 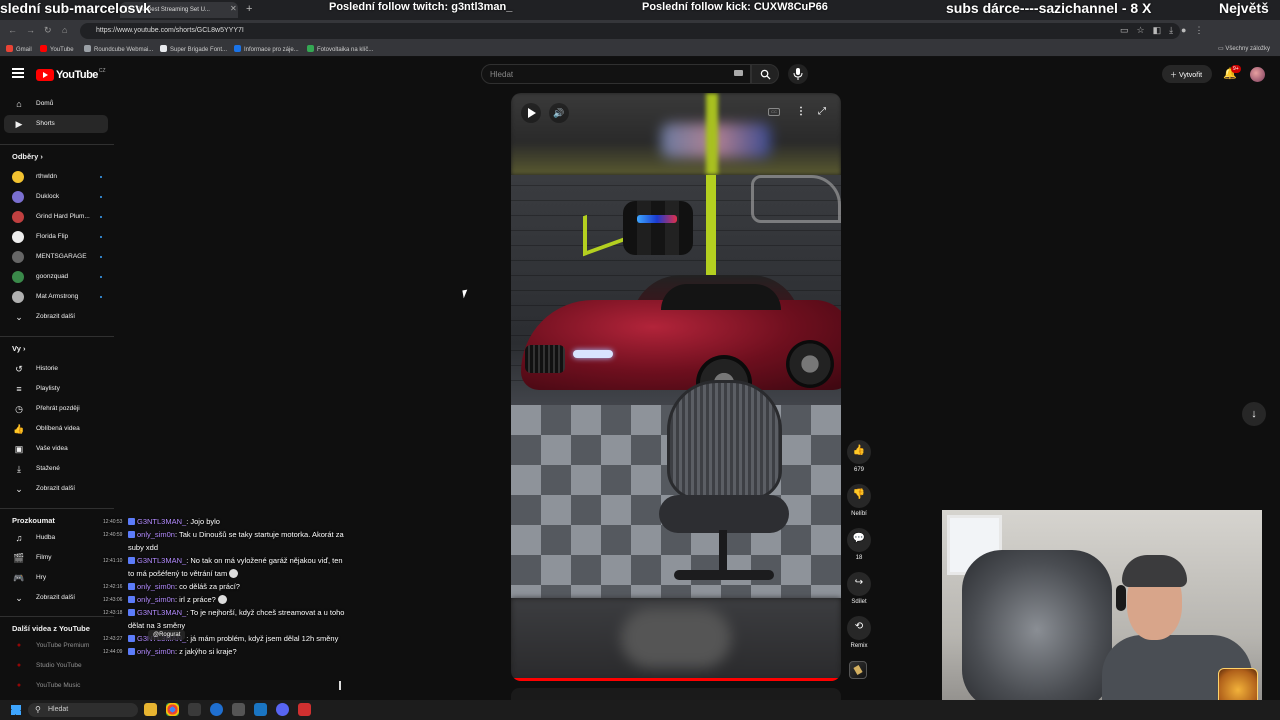 I want to click on steam-icon, so click(x=260, y=709).